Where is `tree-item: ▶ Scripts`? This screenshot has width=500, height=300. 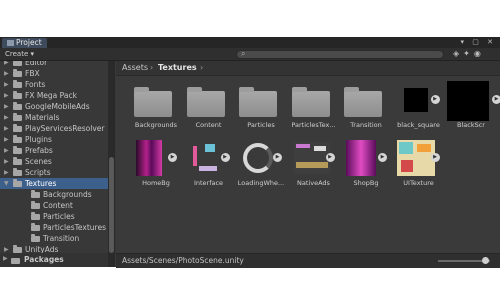
tree-item: ▶ Scripts is located at coordinates (54, 172).